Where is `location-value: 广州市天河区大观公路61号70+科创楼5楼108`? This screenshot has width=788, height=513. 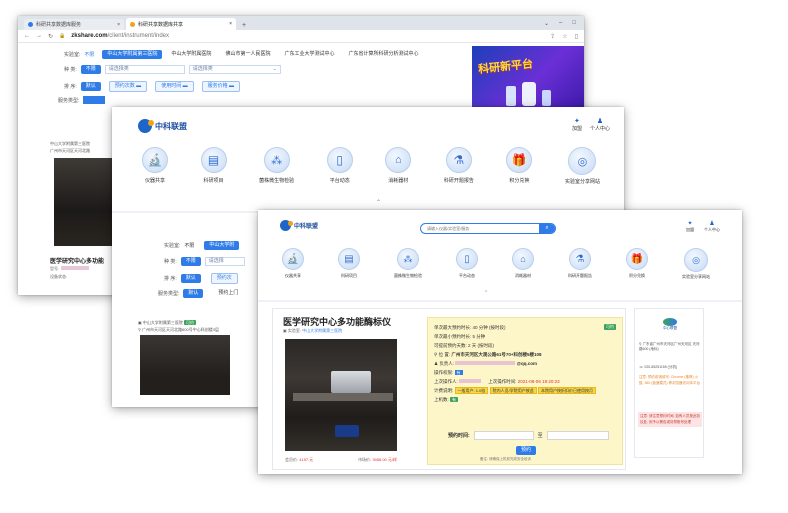 location-value: 广州市天河区大观公路61号70+科创楼5楼108 is located at coordinates (496, 354).